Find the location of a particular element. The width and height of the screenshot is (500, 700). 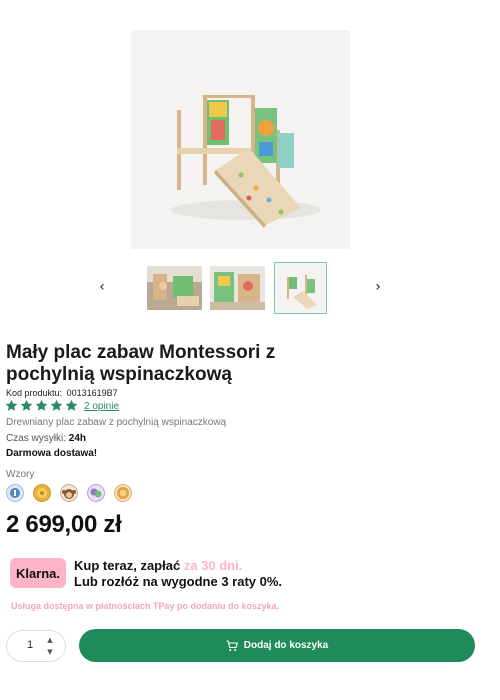

klarna-line-1-highlight: za 30 dni. is located at coordinates (213, 565).